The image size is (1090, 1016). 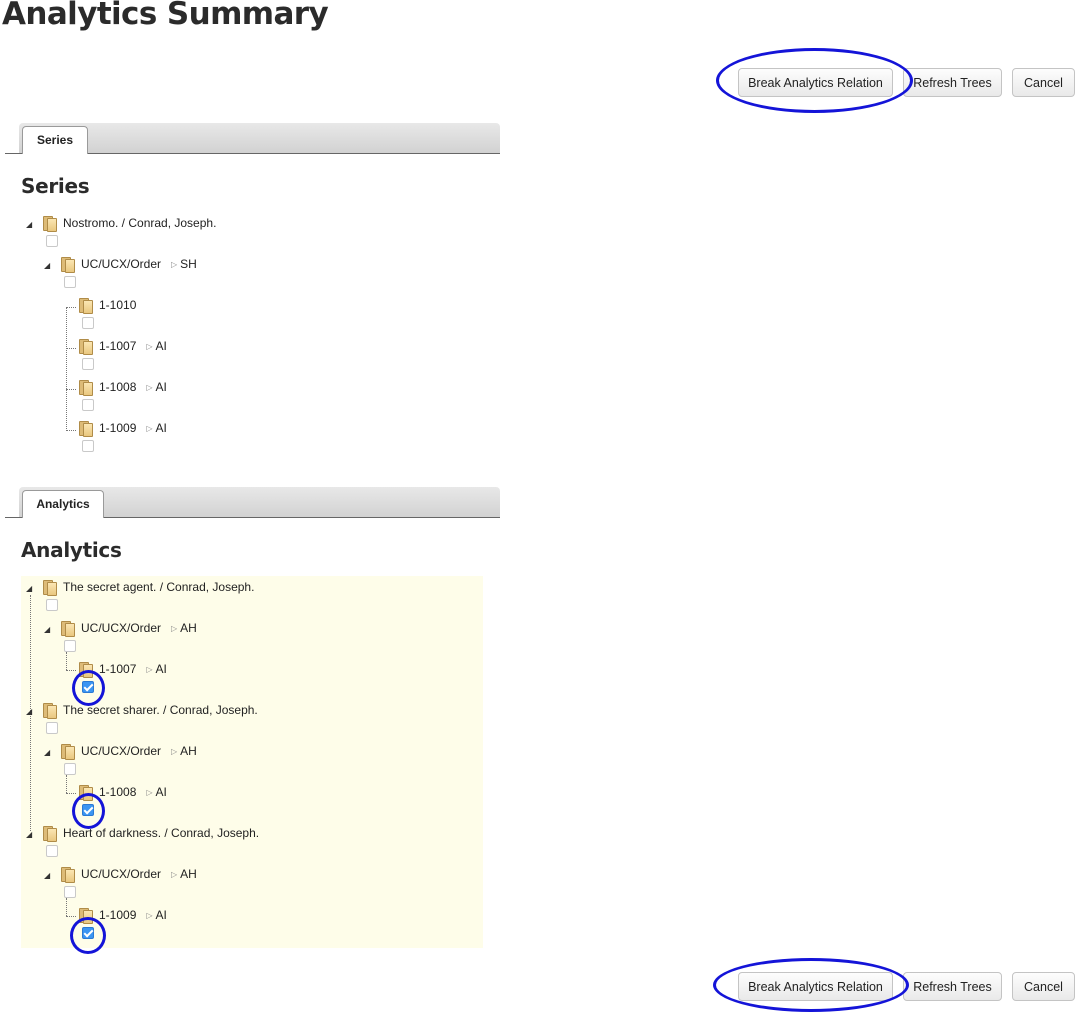 I want to click on analytics-heading: Analytics, so click(x=71, y=550).